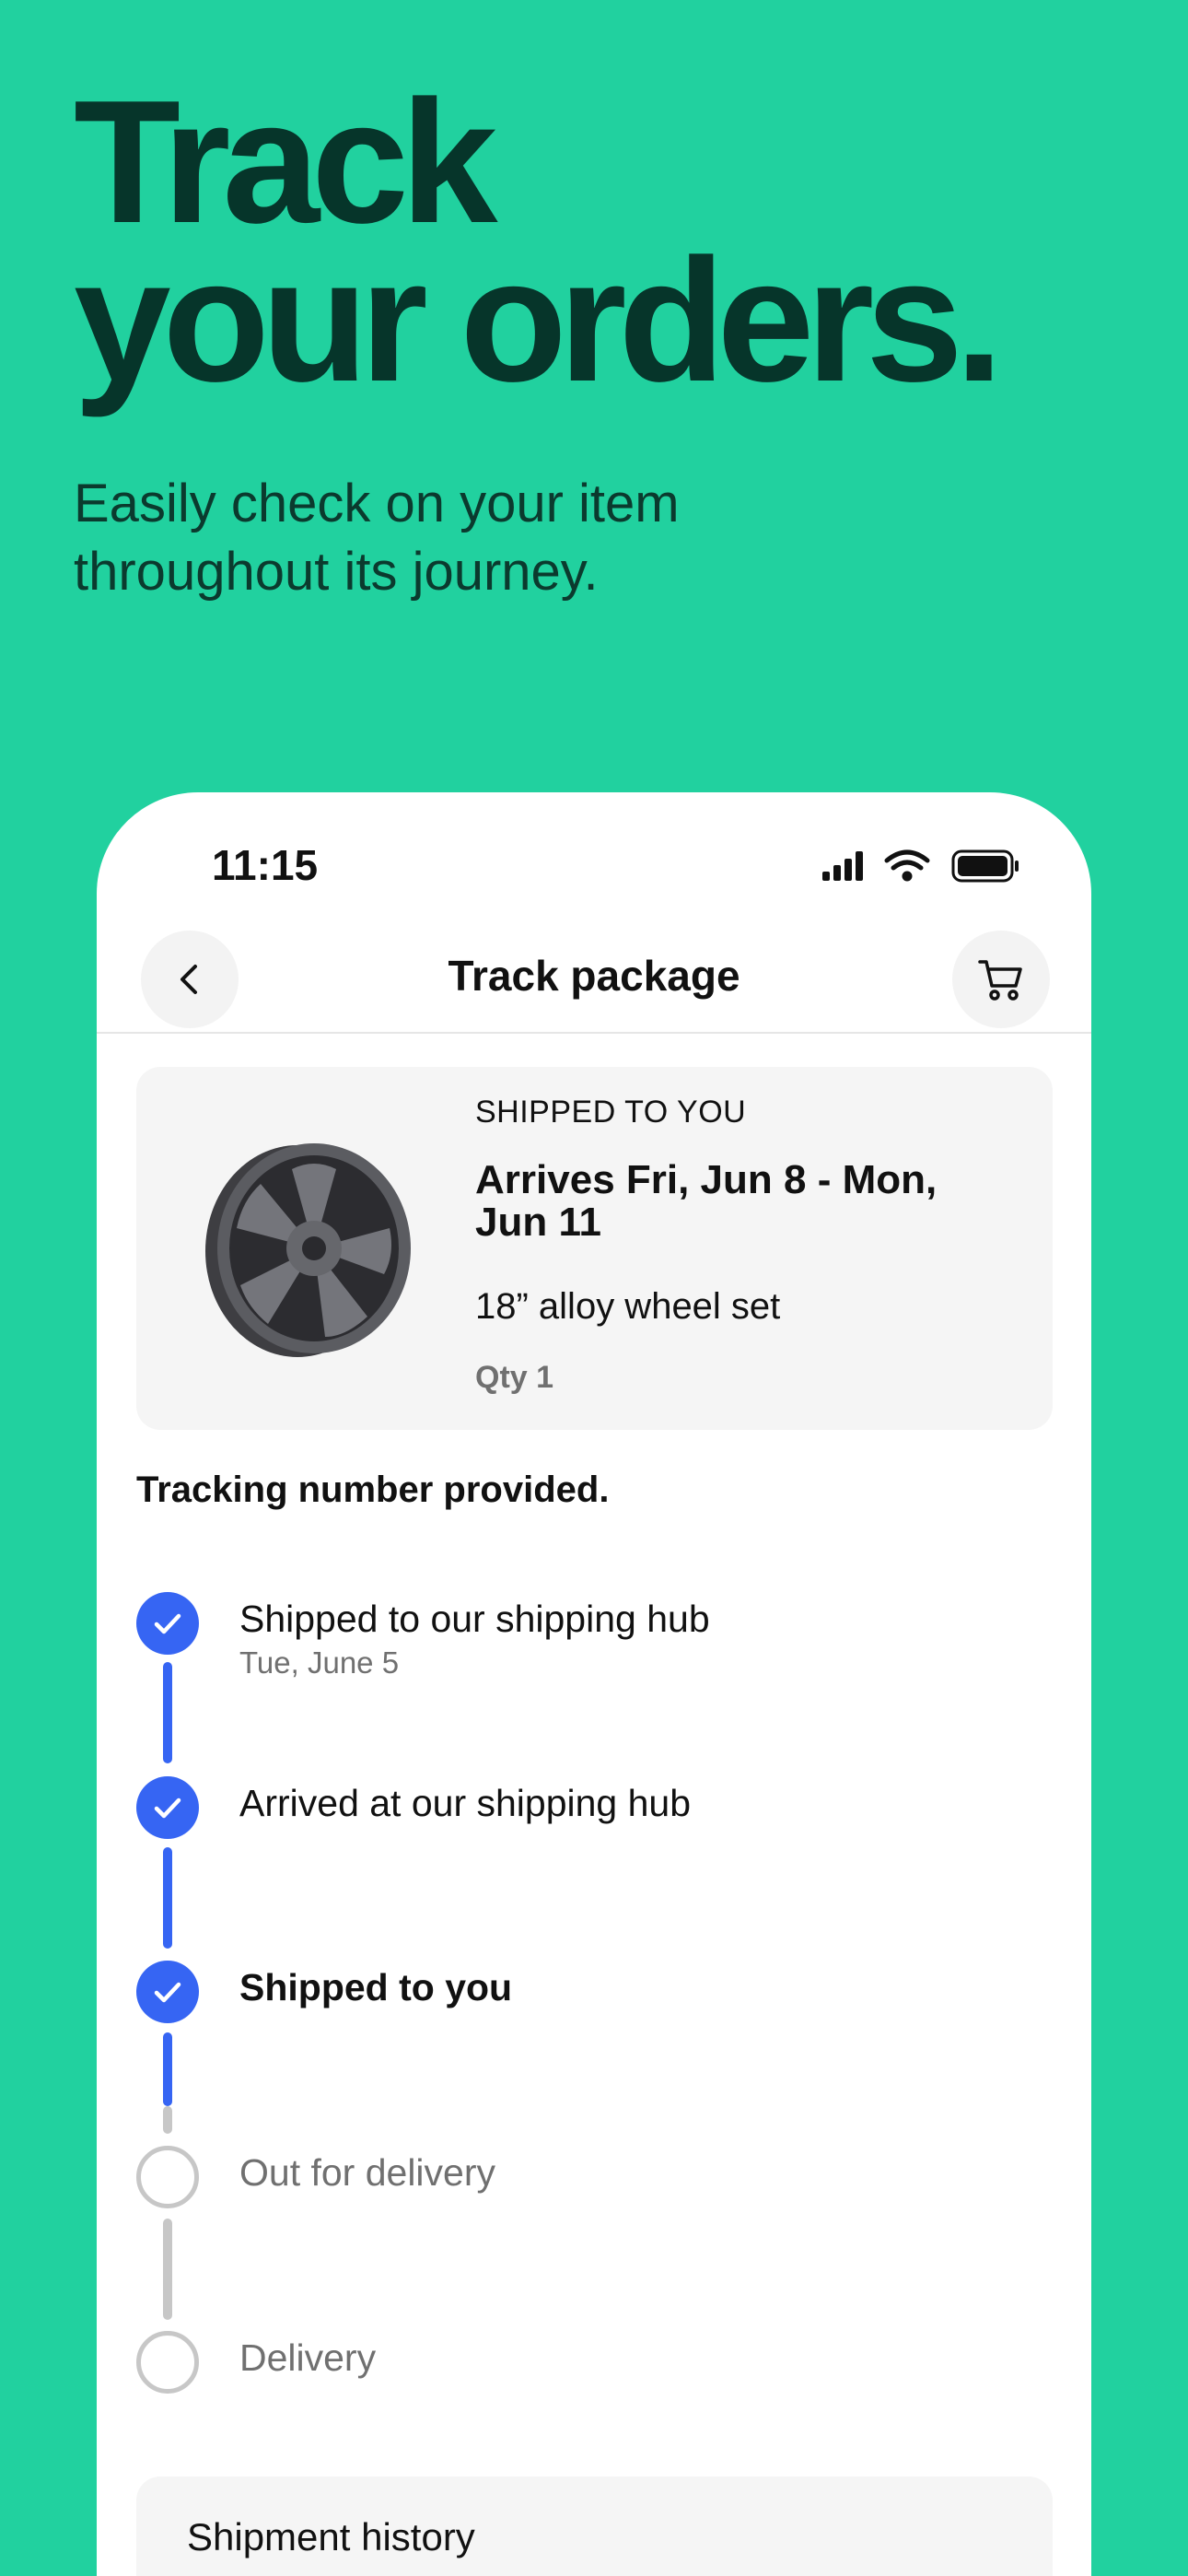  I want to click on cart-icon, so click(1000, 980).